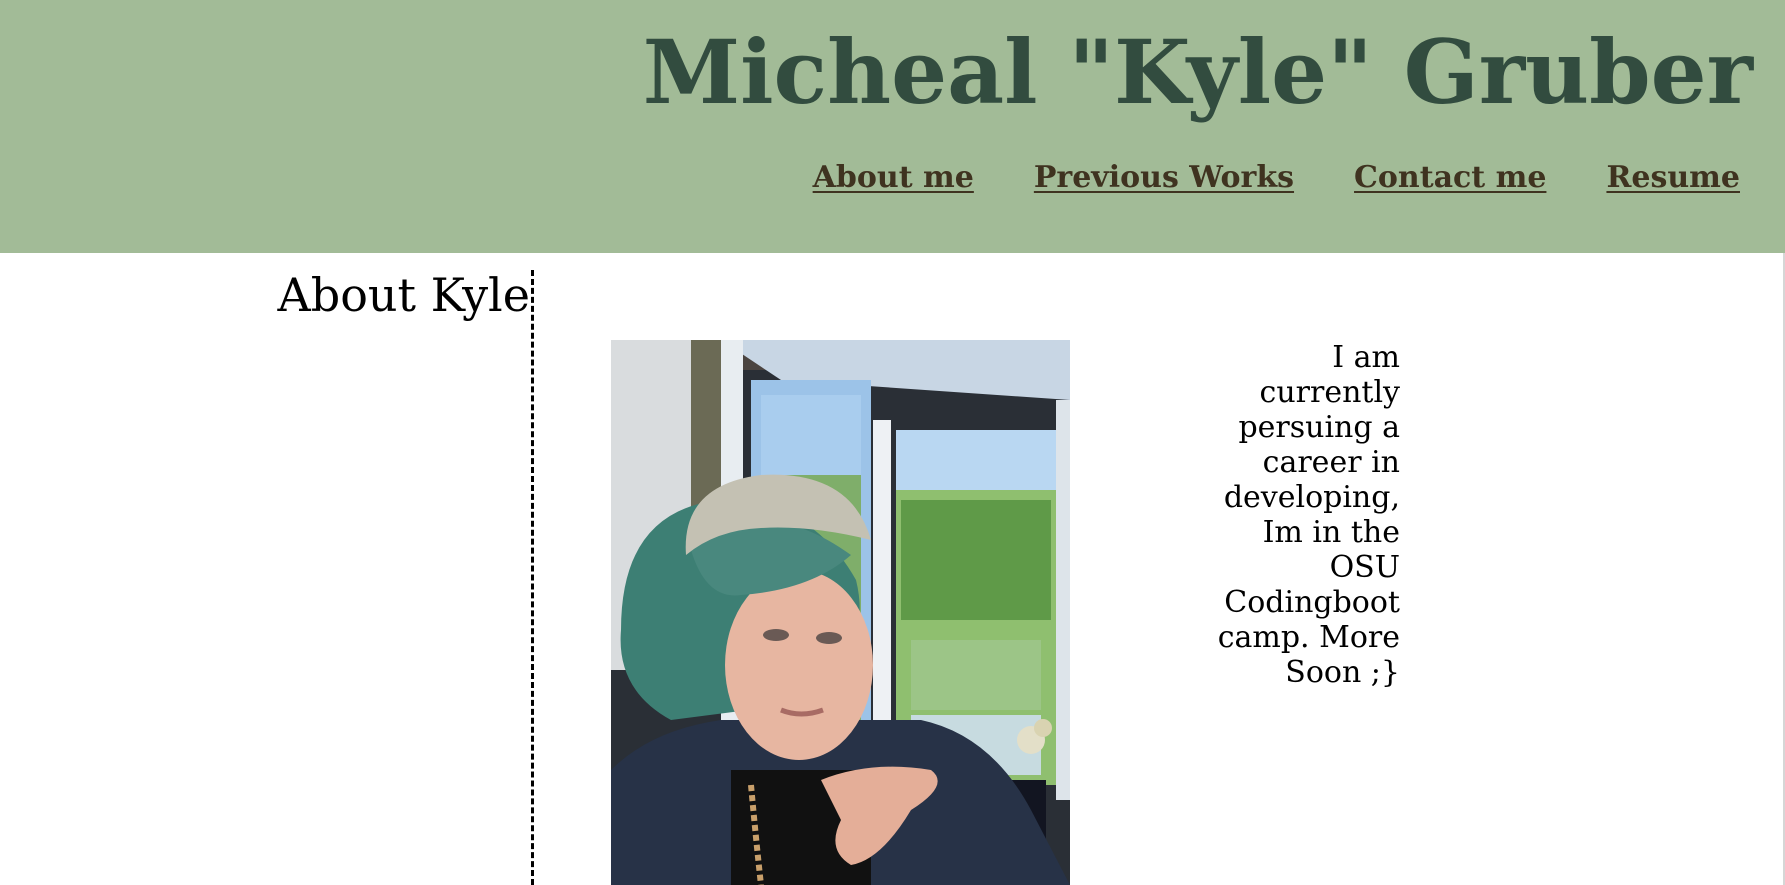 The width and height of the screenshot is (1785, 885). I want to click on nav-link-about-me: About me, so click(893, 177).